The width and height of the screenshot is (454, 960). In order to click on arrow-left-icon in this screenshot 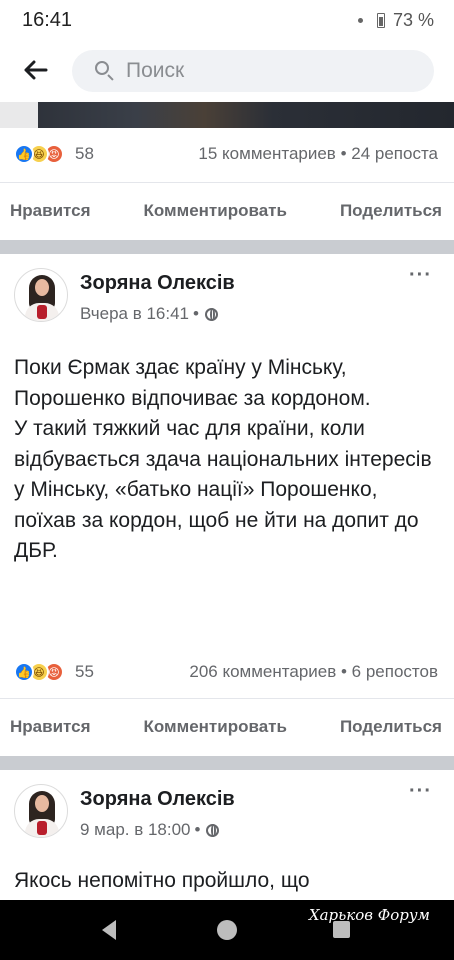, I will do `click(36, 70)`.